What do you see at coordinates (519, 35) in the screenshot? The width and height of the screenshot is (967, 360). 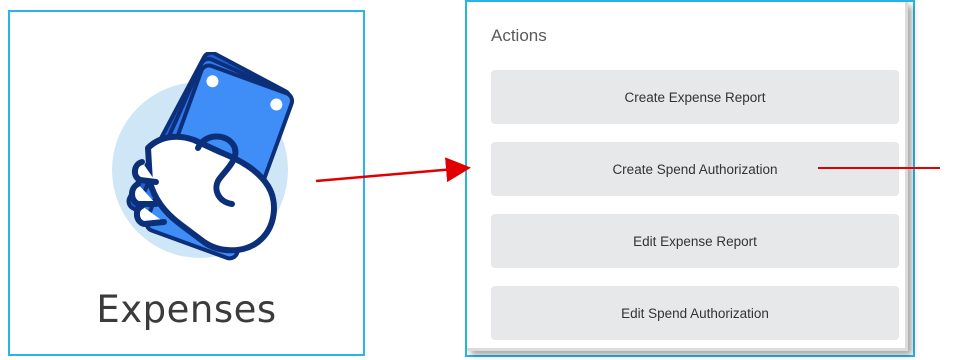 I see `actions-title: Actions` at bounding box center [519, 35].